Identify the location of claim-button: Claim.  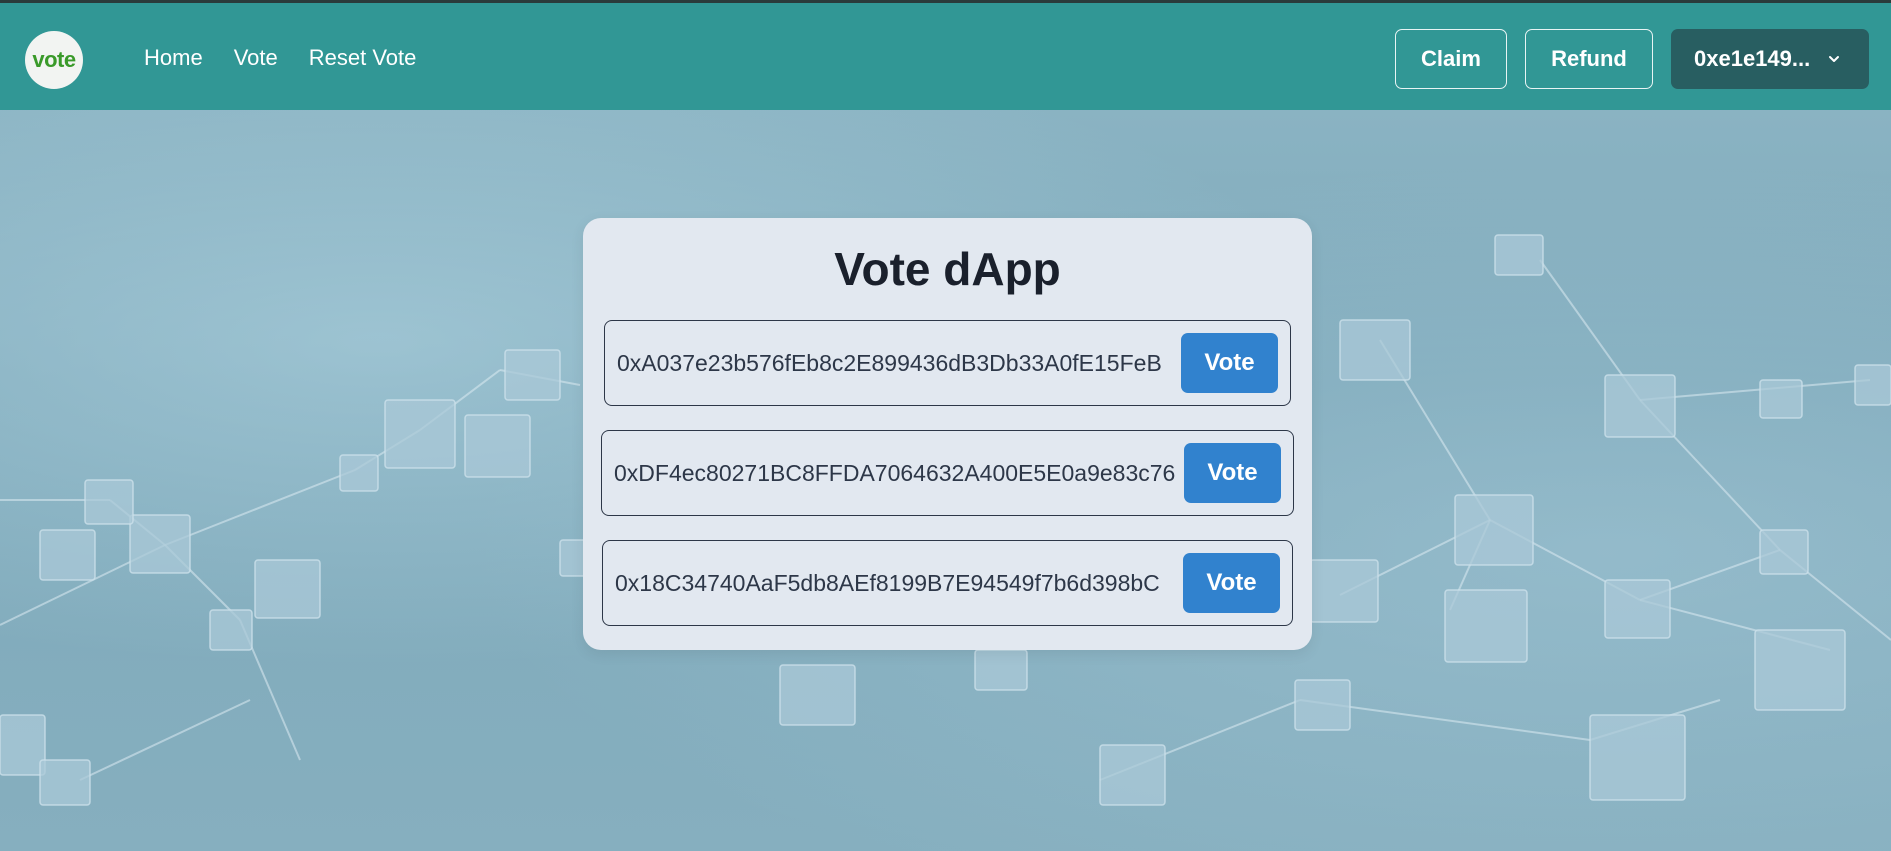
(1451, 59).